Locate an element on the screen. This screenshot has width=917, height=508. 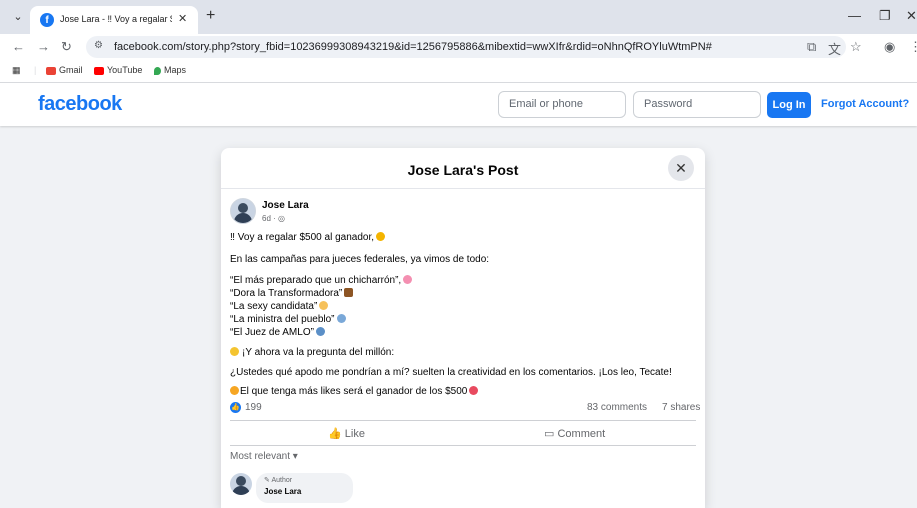
site-info-icon: ⚙ is located at coordinates (98, 45).